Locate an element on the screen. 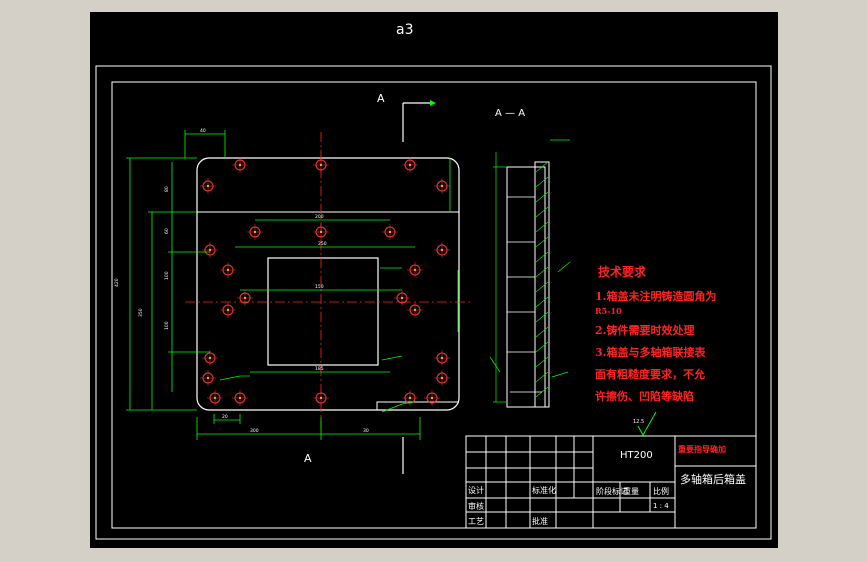 The height and width of the screenshot is (562, 867). dim-420: 420 is located at coordinates (117, 282).